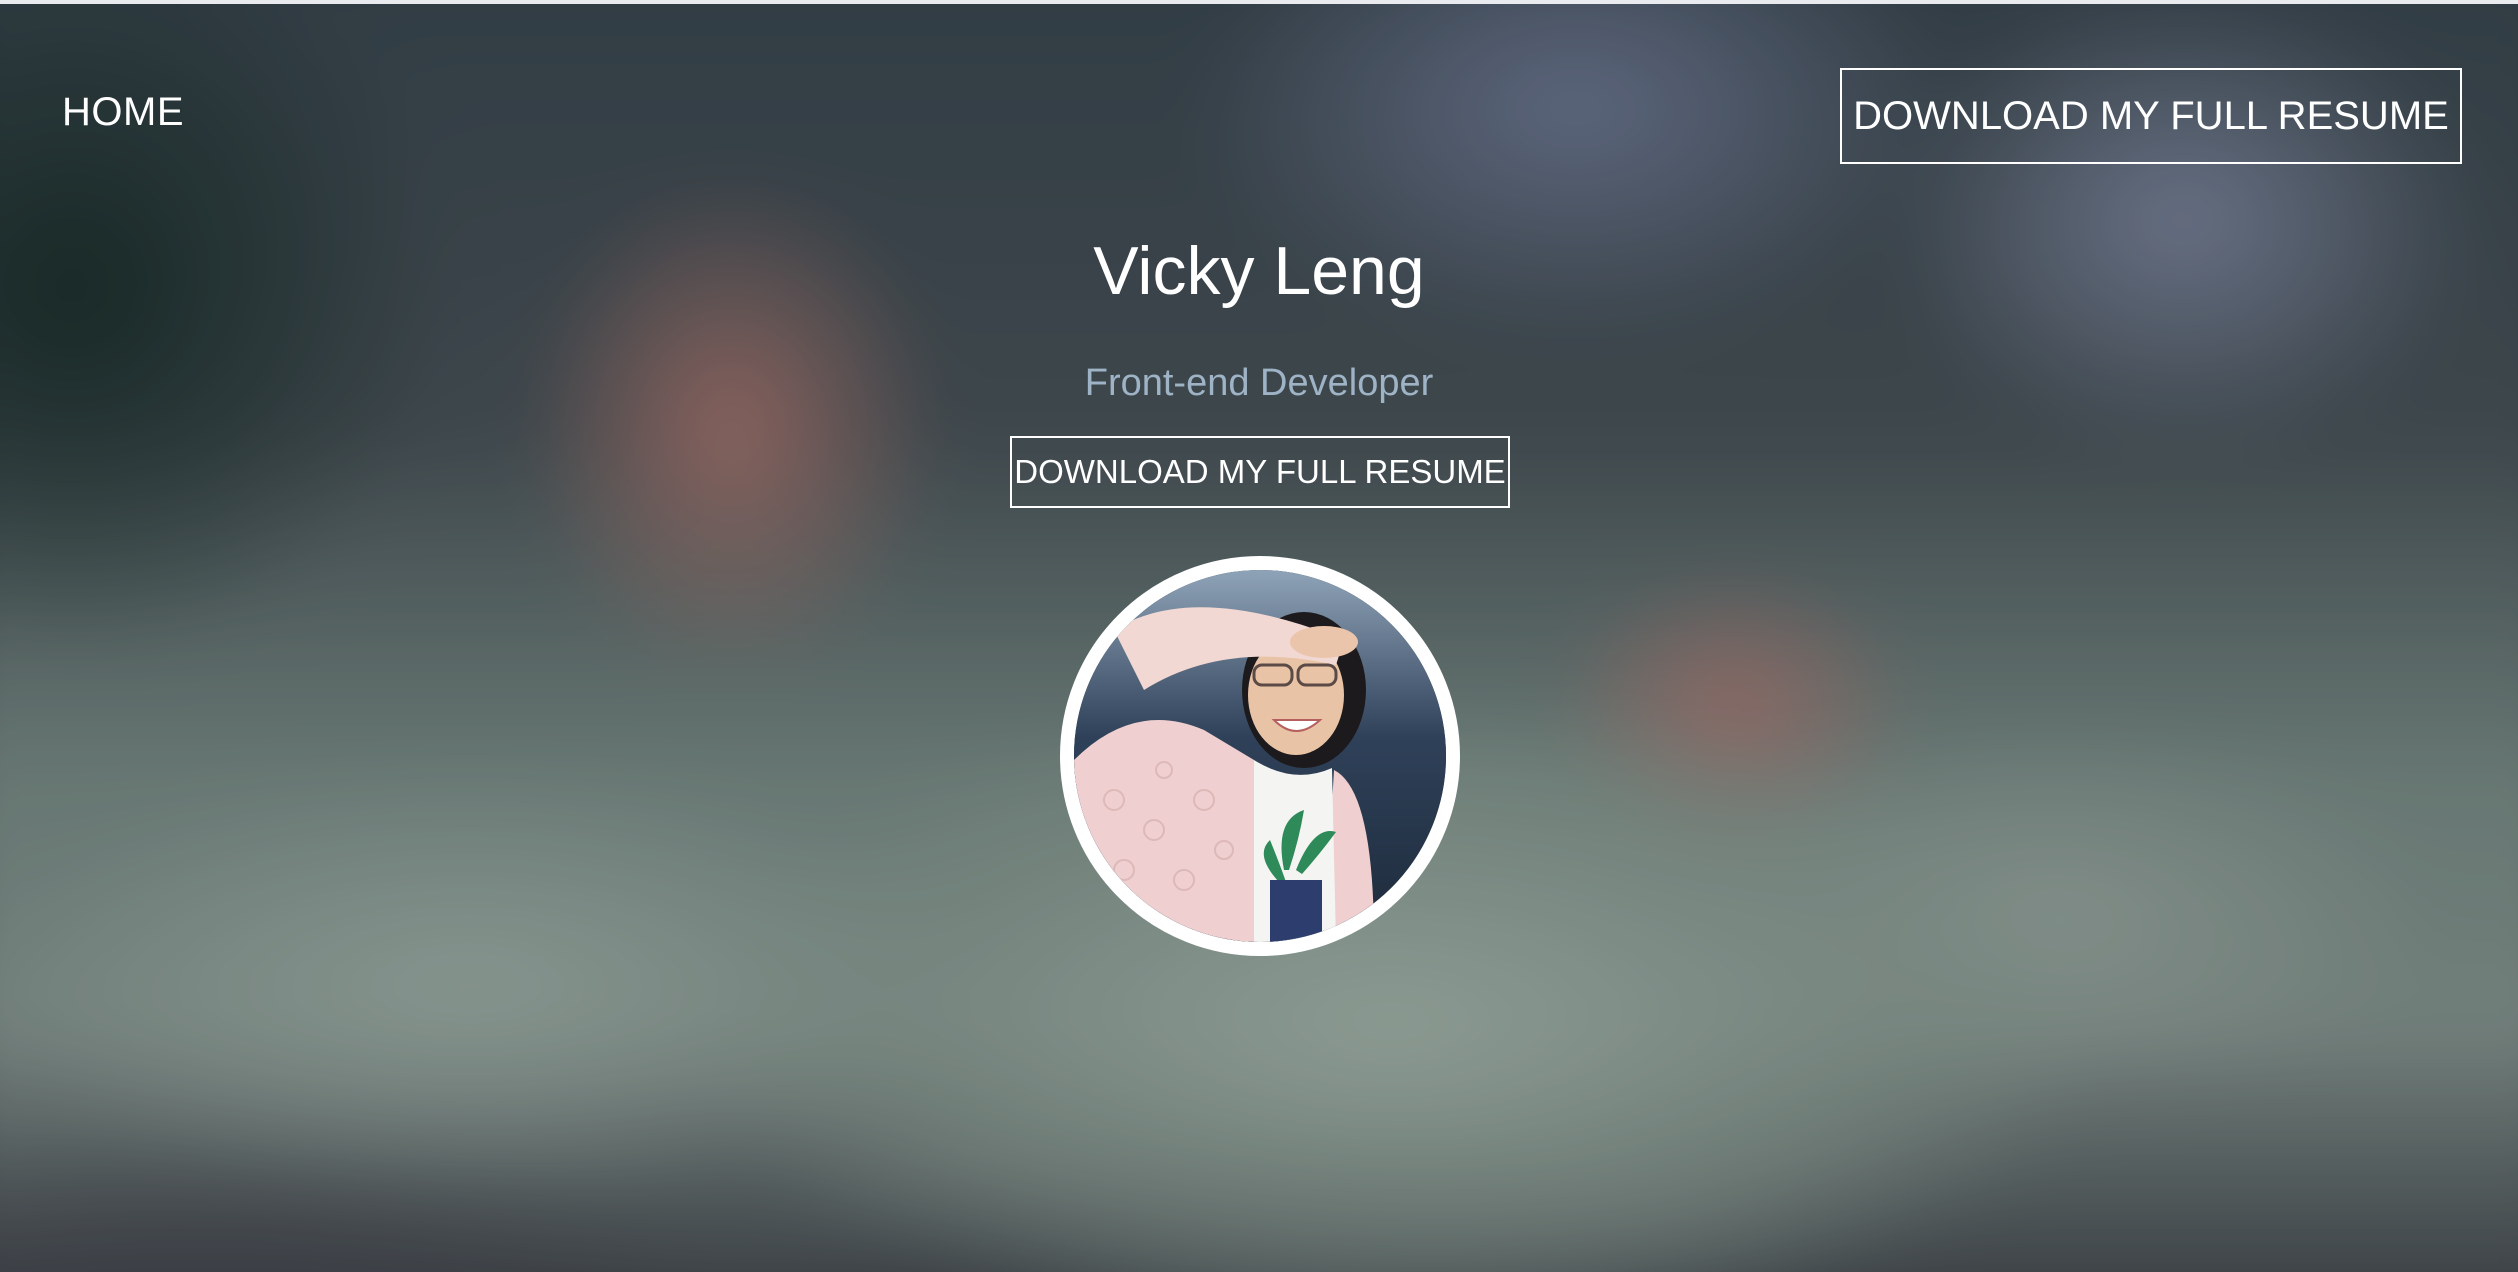 The width and height of the screenshot is (2518, 1272). I want to click on profile-avatar, so click(1260, 756).